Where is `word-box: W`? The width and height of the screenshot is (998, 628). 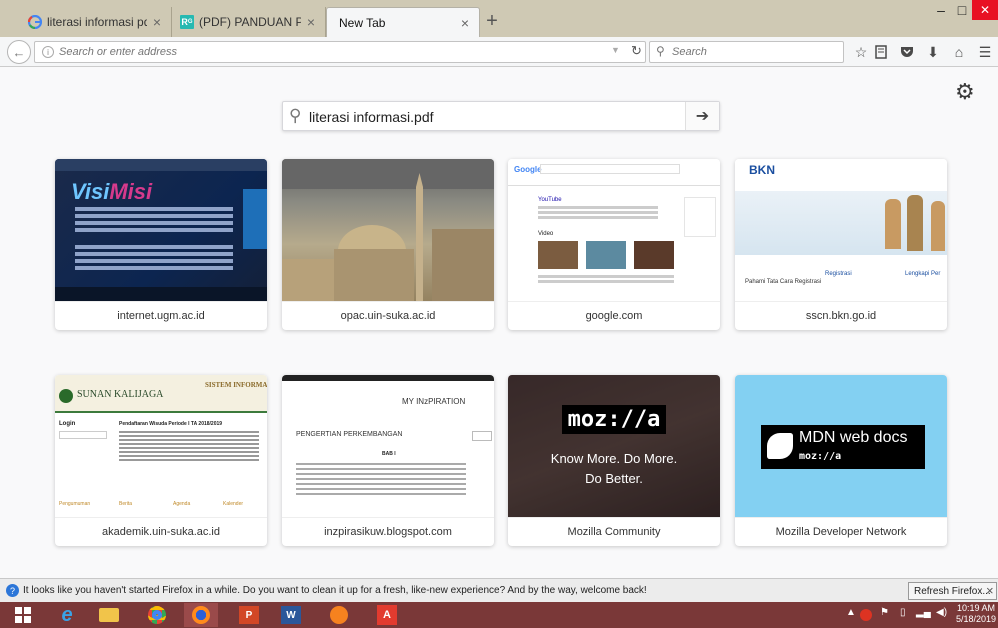
word-box: W is located at coordinates (291, 615).